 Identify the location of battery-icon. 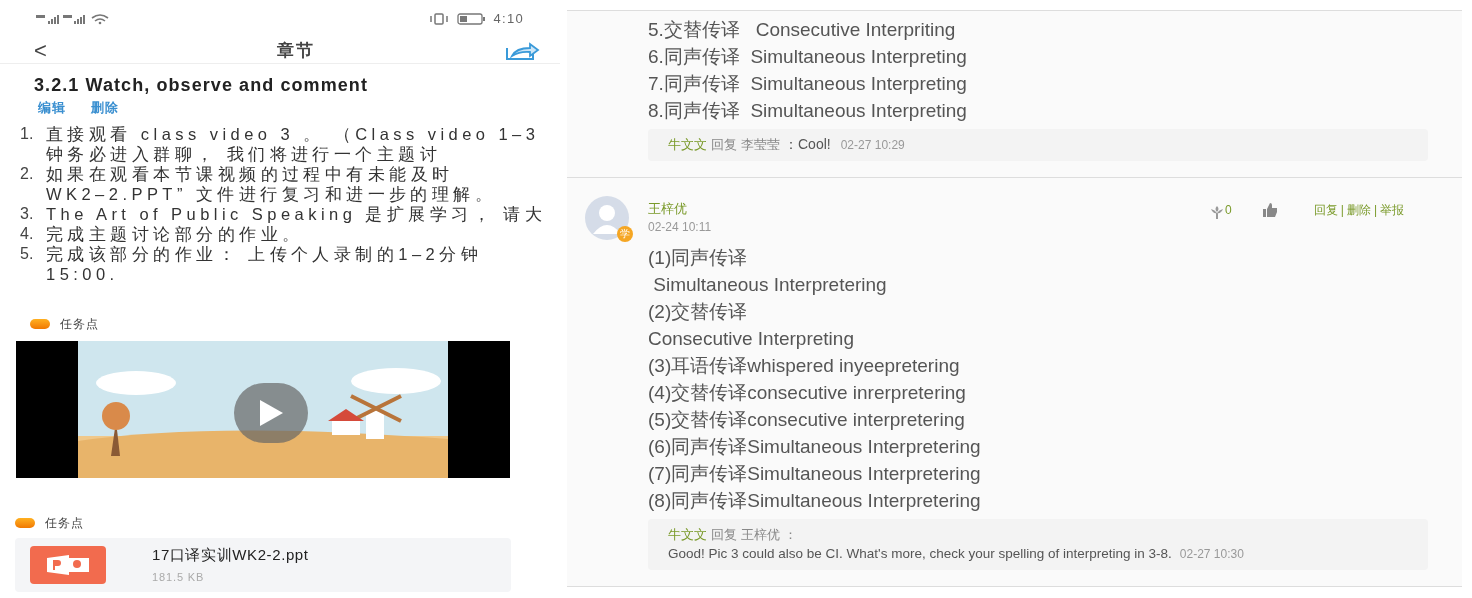
(471, 19).